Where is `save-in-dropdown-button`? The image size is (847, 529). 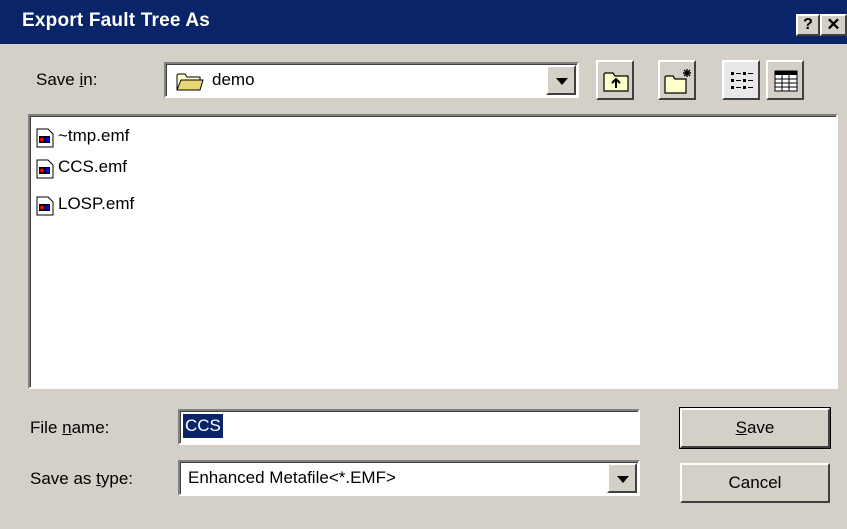 save-in-dropdown-button is located at coordinates (561, 80).